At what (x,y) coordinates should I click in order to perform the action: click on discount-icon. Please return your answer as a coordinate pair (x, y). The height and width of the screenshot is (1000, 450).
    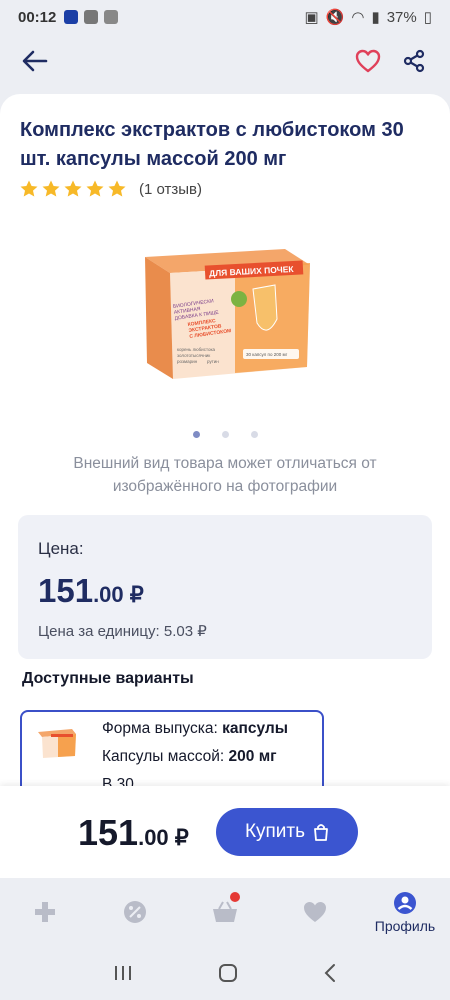
    Looking at the image, I should click on (135, 912).